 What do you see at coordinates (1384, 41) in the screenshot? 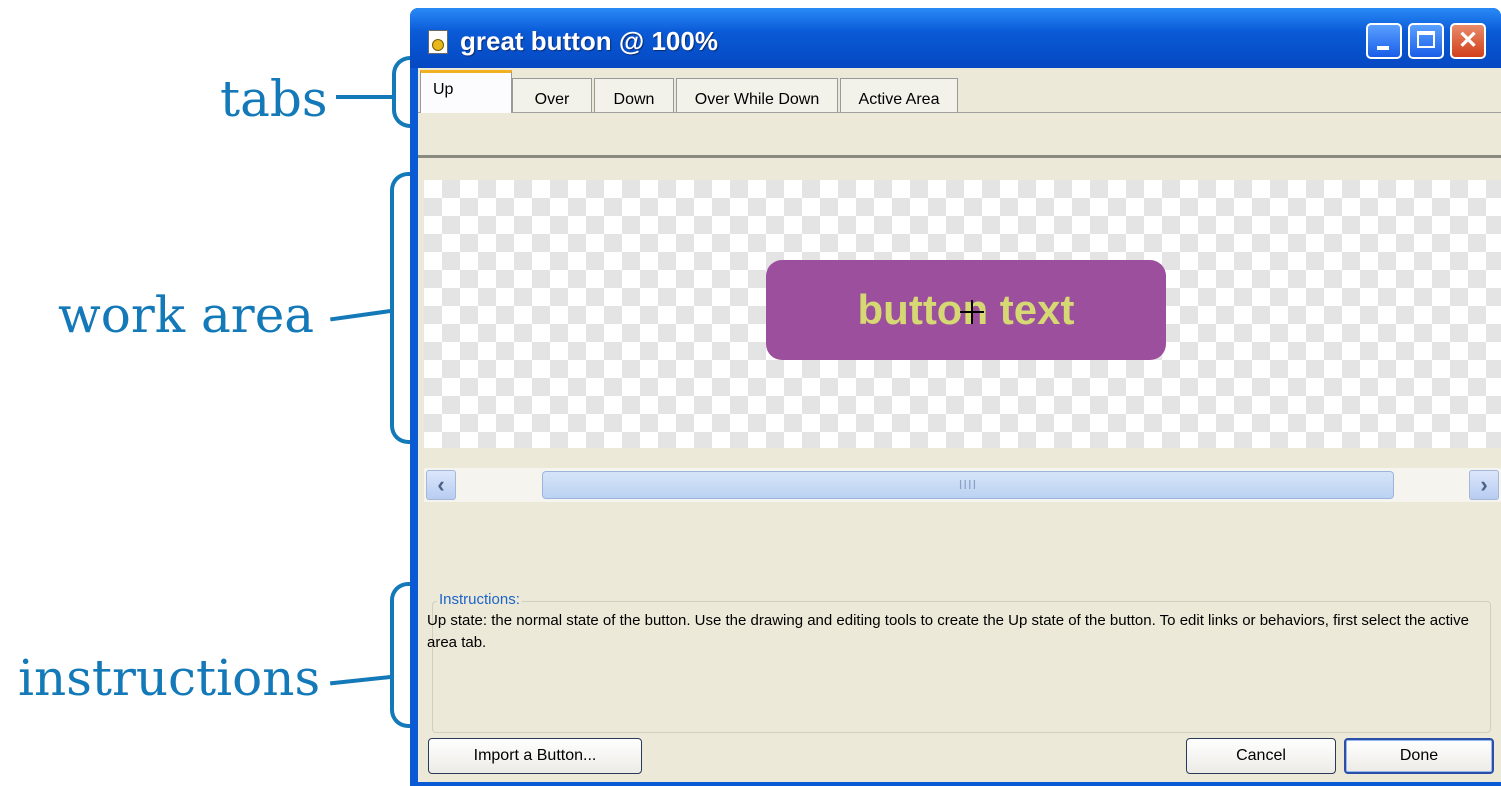
I see `minimize-button` at bounding box center [1384, 41].